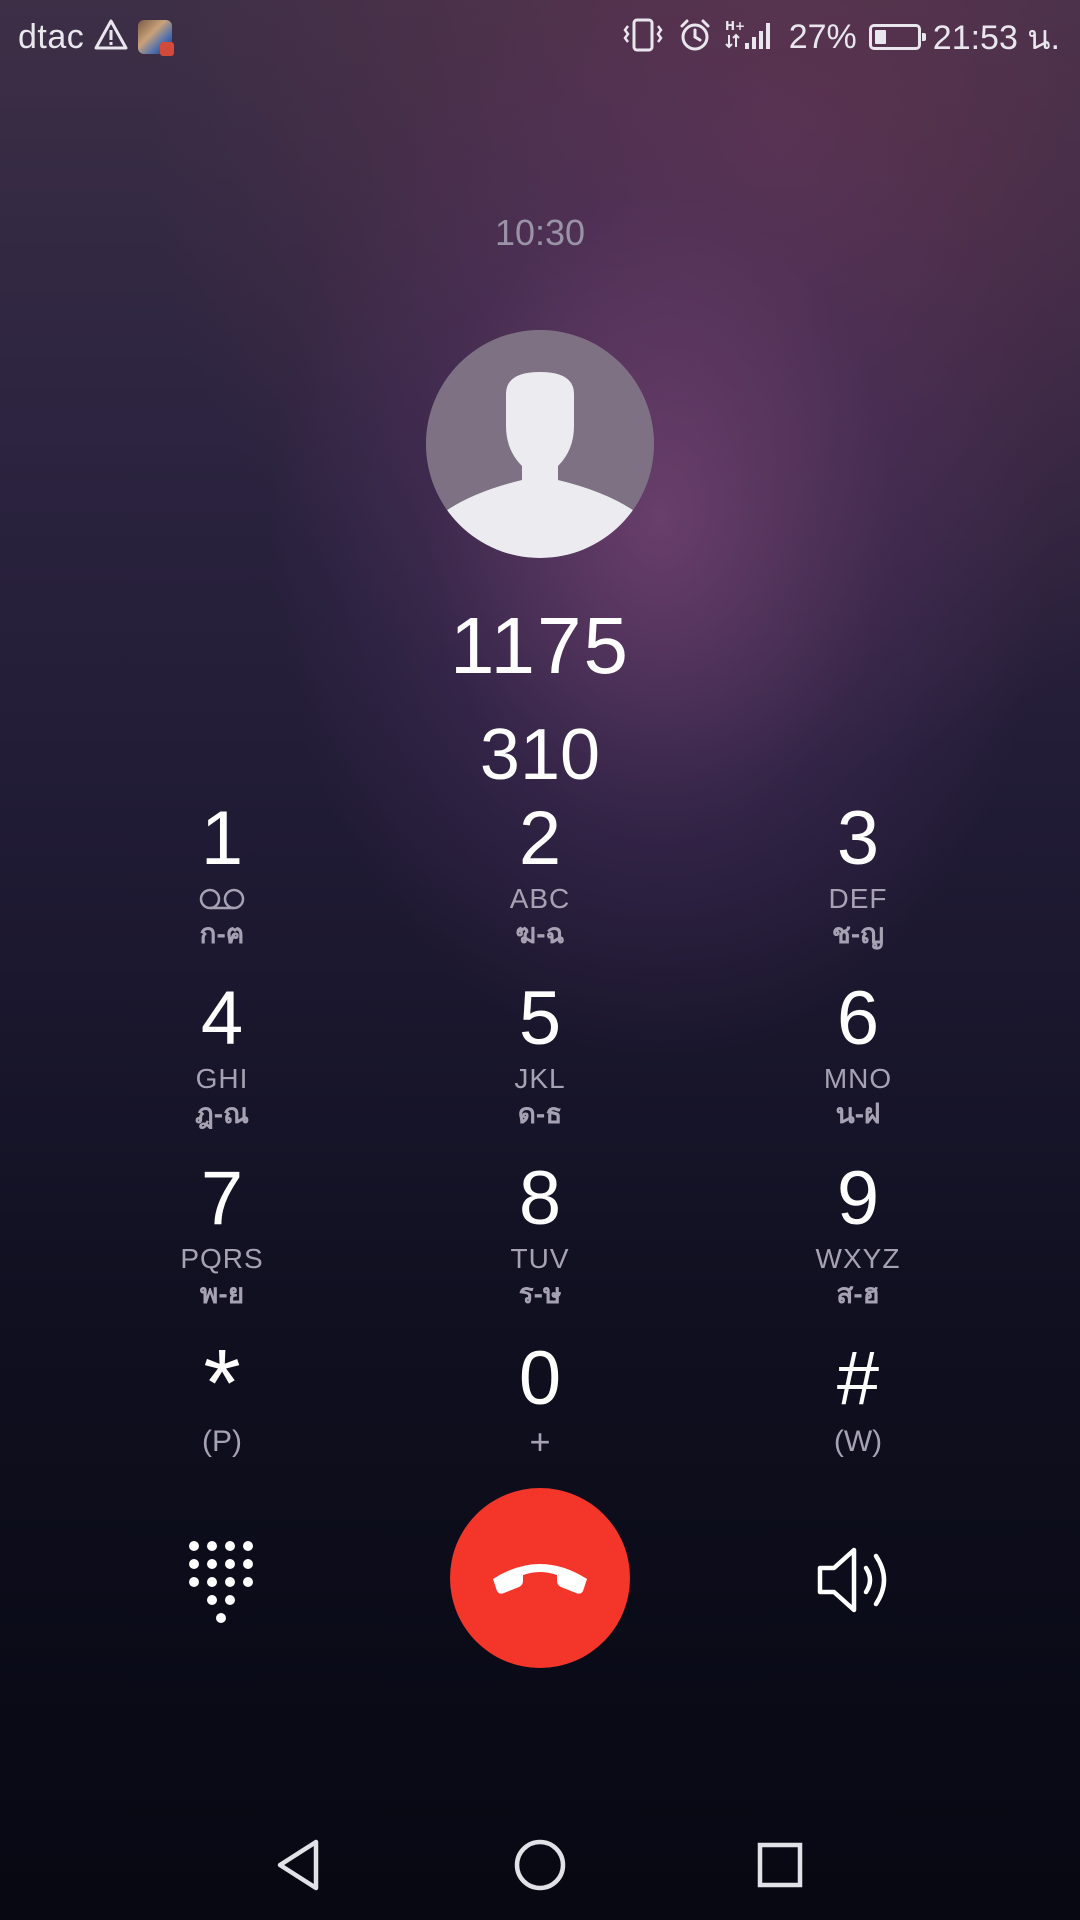 The width and height of the screenshot is (1080, 1920). I want to click on key-3: 3 DEF ช-ญ, so click(858, 881).